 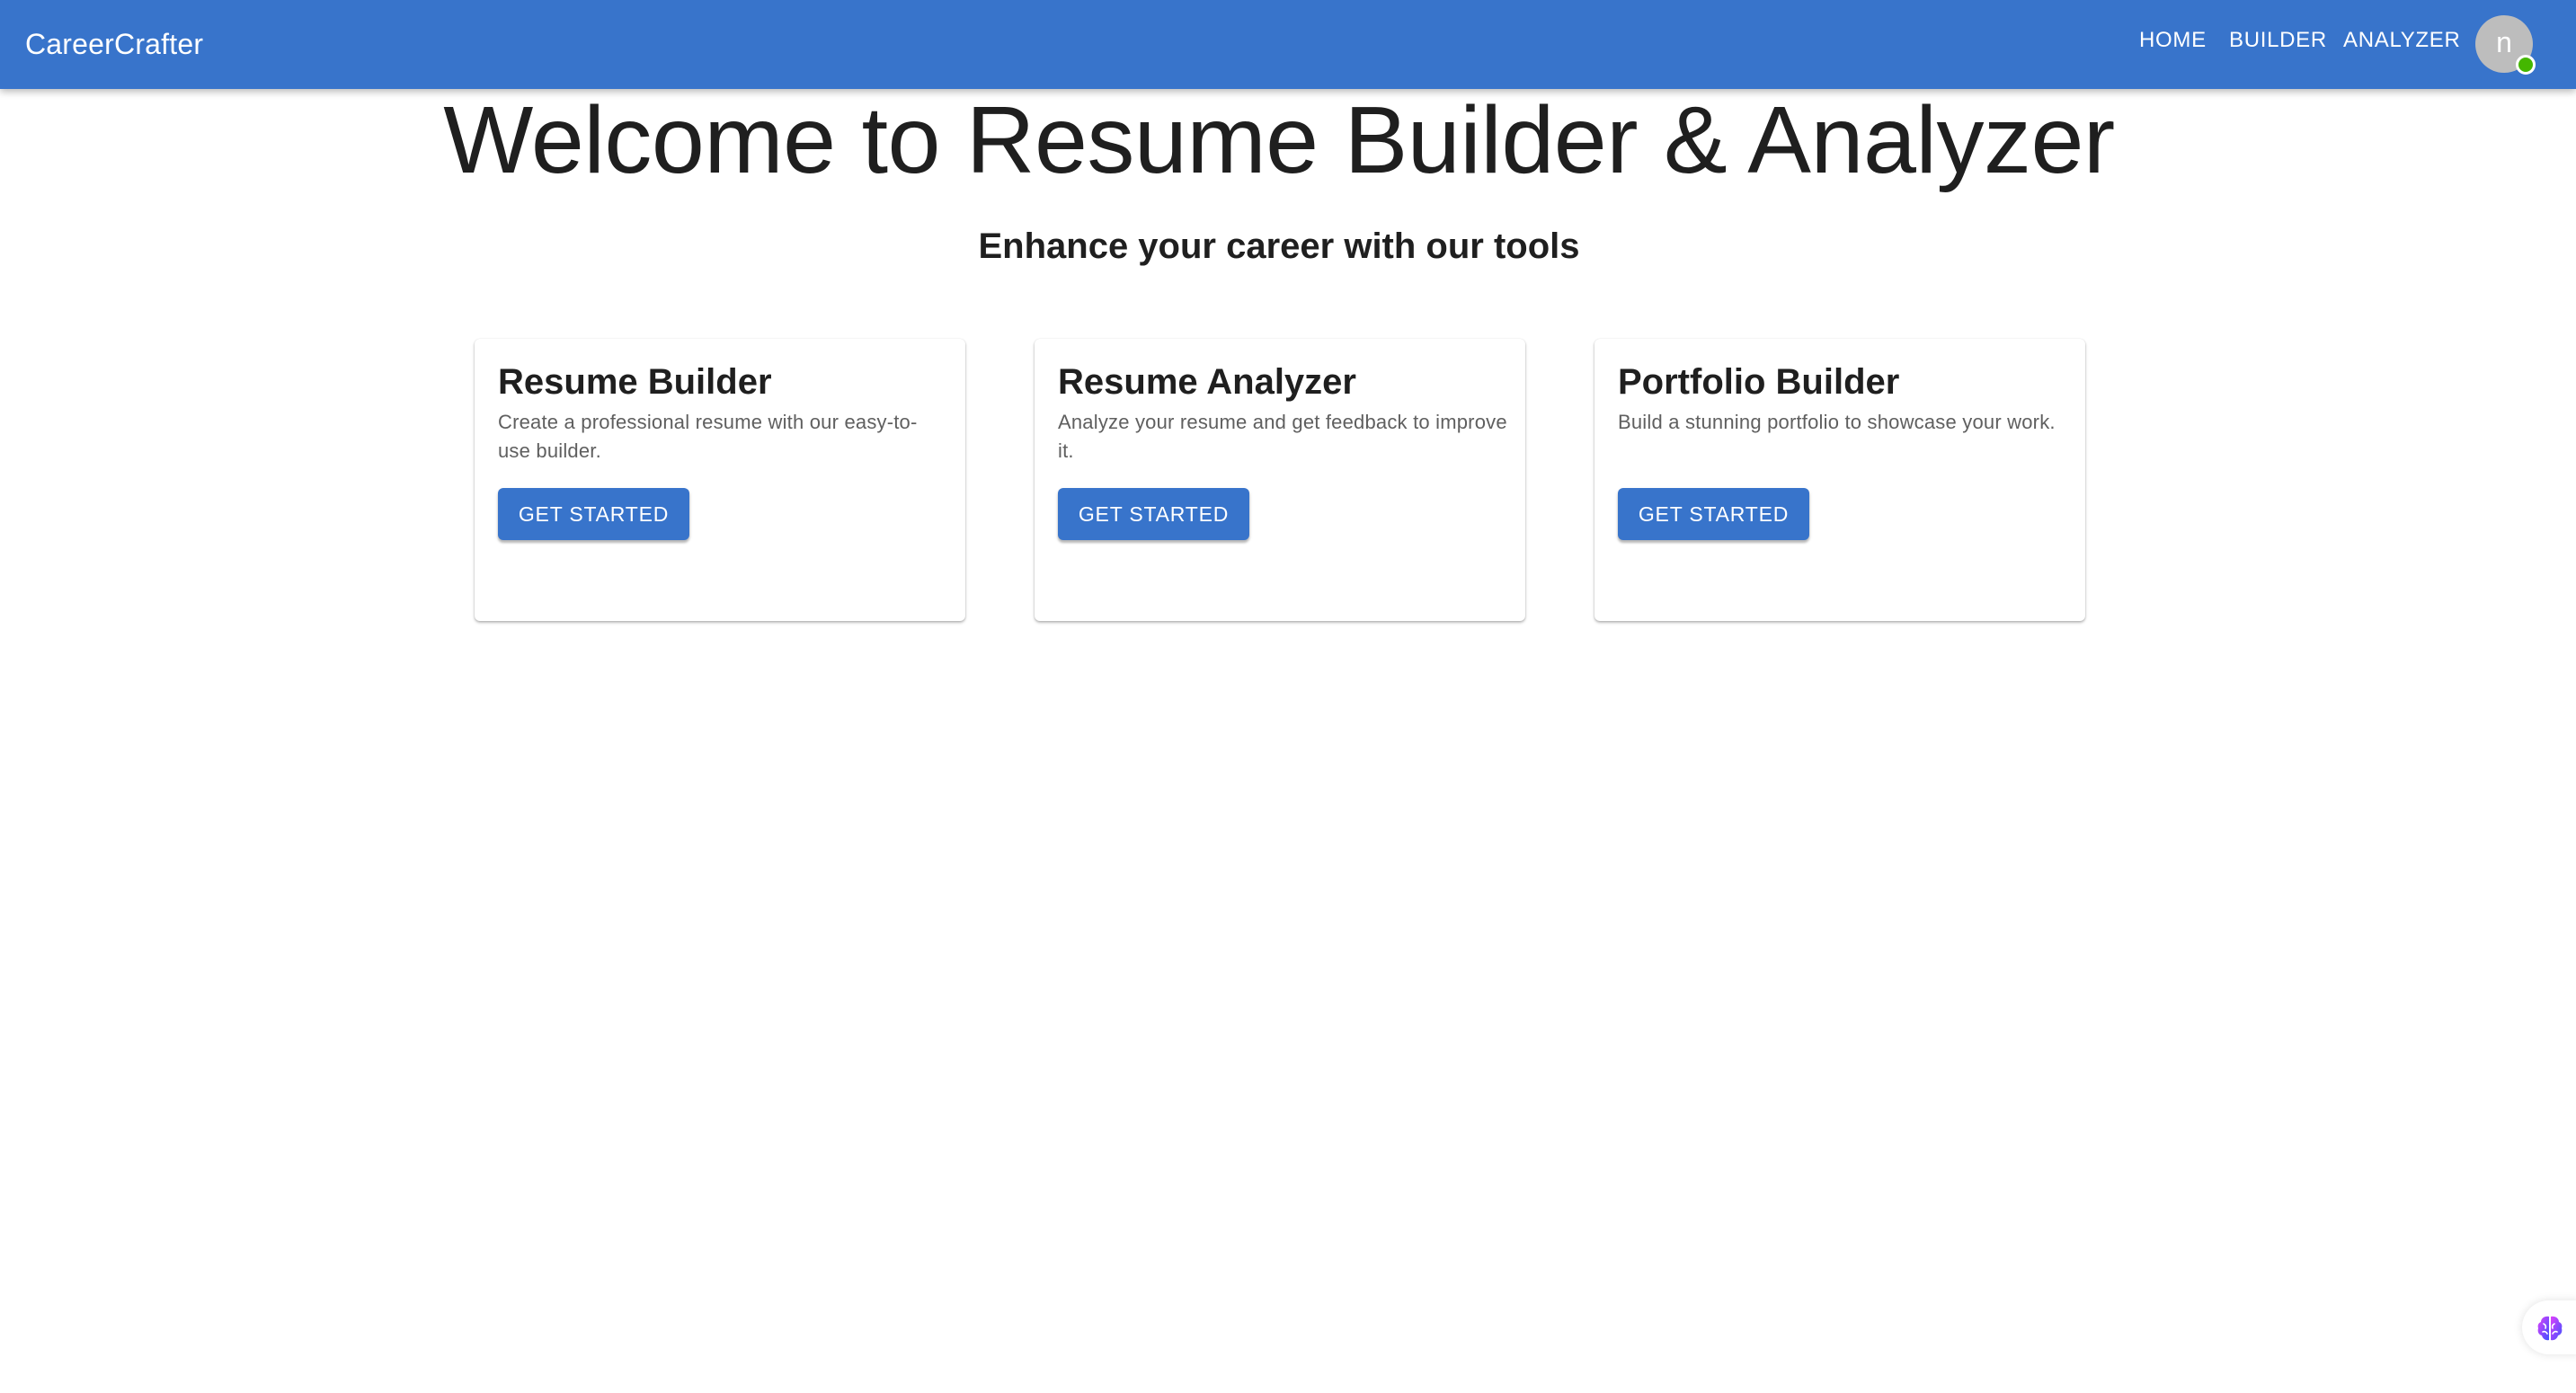 I want to click on online-status-badge, so click(x=2526, y=65).